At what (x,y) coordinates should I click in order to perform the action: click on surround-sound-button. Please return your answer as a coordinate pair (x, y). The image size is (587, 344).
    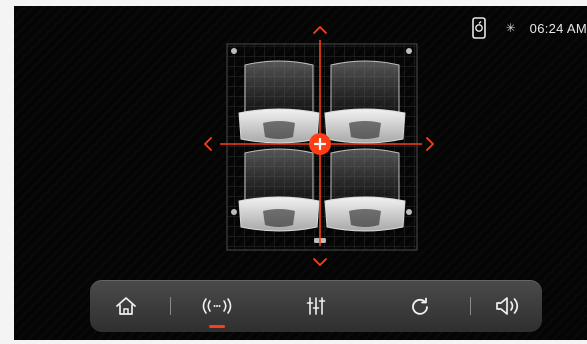
    Looking at the image, I should click on (217, 306).